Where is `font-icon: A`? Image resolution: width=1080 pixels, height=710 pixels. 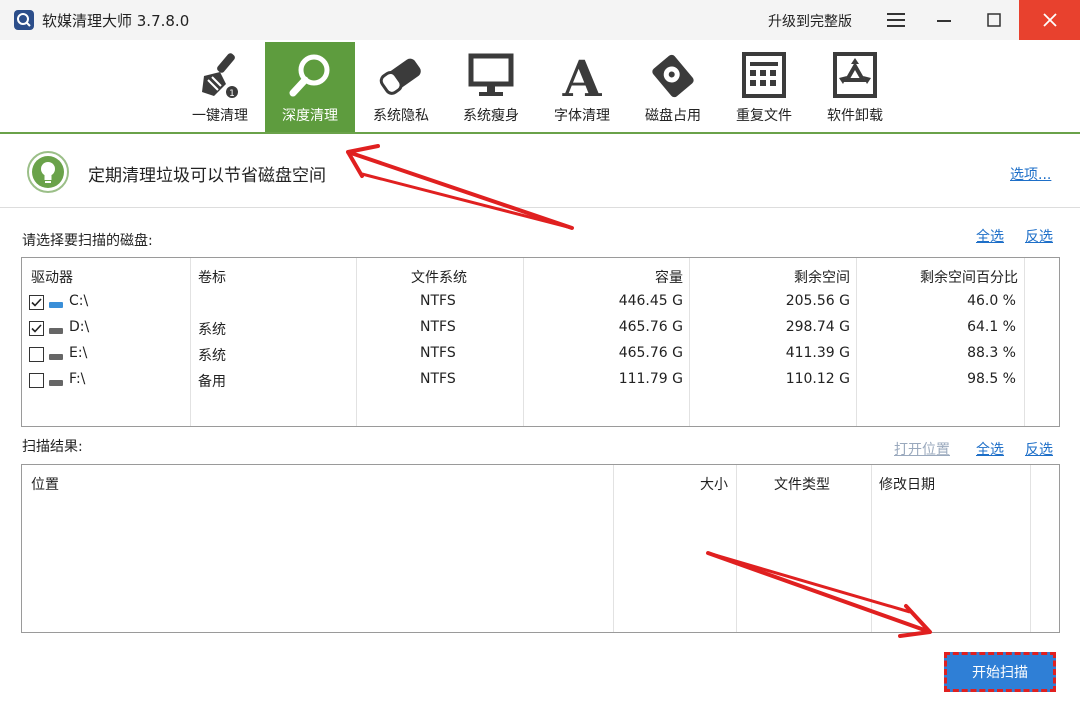
font-icon: A is located at coordinates (582, 76).